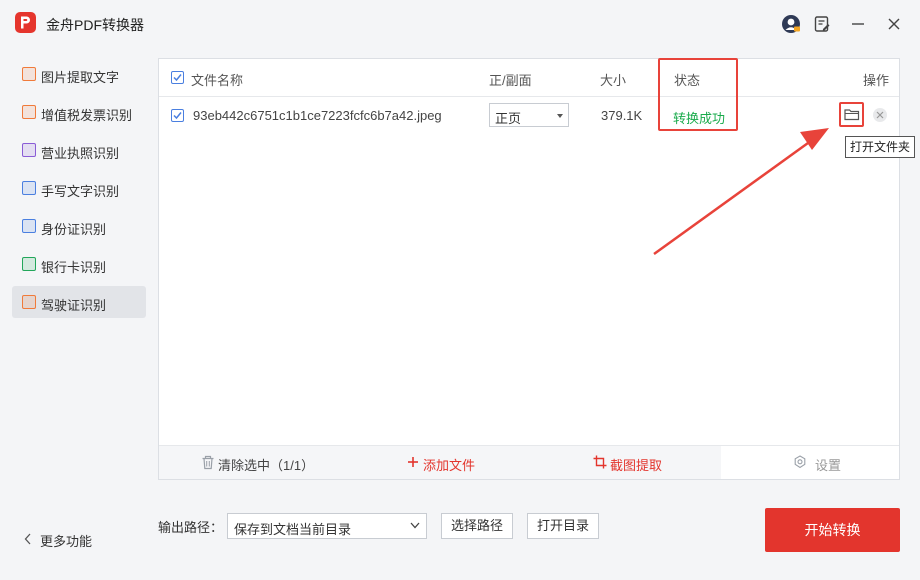  I want to click on row-checkbox, so click(177, 115).